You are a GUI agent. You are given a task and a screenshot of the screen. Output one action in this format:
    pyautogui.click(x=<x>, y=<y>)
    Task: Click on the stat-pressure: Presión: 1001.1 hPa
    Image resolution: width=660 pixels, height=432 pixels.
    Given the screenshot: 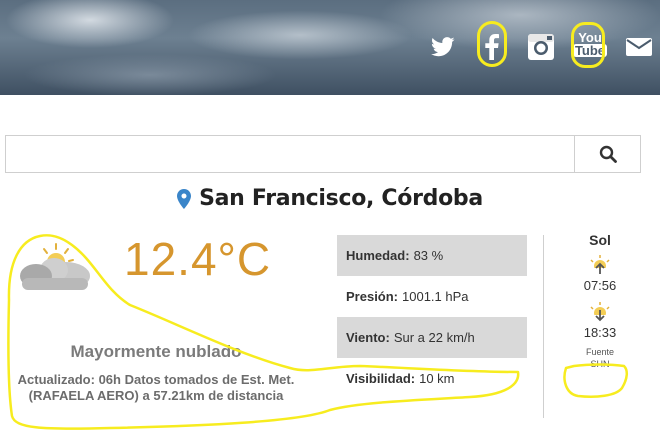 What is the action you would take?
    pyautogui.click(x=432, y=296)
    